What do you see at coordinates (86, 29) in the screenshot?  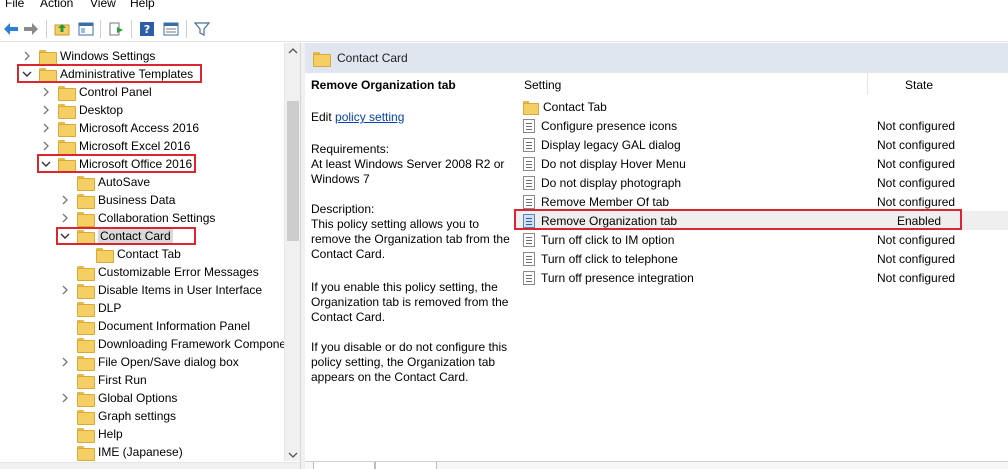 I see `show-hide-tree-icon` at bounding box center [86, 29].